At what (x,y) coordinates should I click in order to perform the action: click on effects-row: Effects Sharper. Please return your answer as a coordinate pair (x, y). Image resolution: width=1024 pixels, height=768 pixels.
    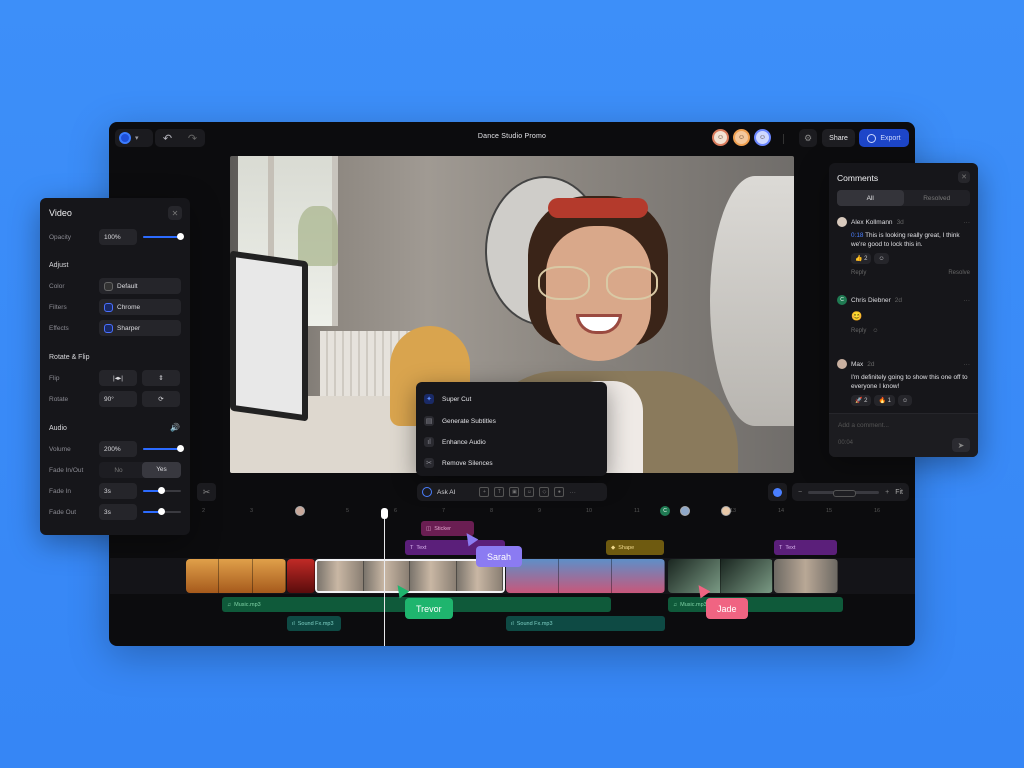
    Looking at the image, I should click on (115, 328).